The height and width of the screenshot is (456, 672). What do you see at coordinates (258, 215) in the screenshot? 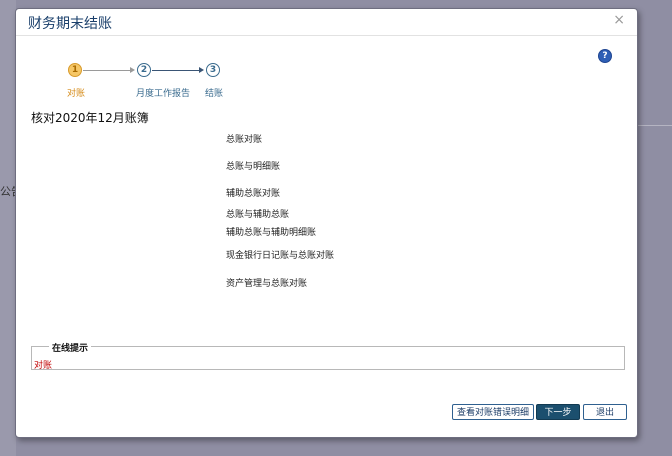
I see `check-item-ledger-vs-aux: 总账与辅助总账` at bounding box center [258, 215].